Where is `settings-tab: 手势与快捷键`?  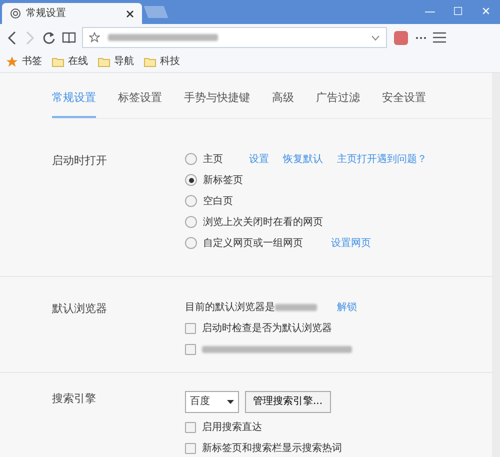 settings-tab: 手势与快捷键 is located at coordinates (217, 104).